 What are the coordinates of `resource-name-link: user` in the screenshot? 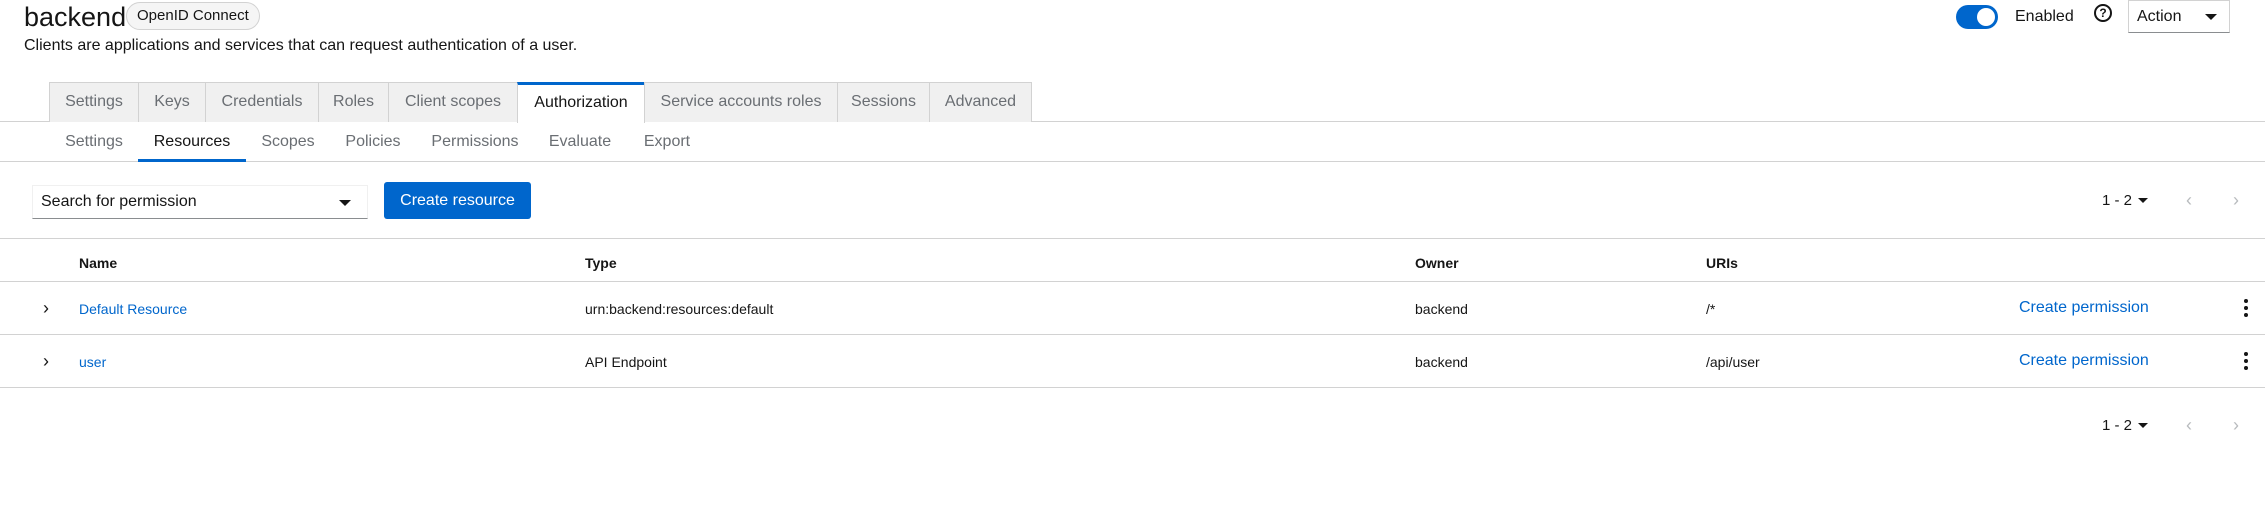 It's located at (92, 362).